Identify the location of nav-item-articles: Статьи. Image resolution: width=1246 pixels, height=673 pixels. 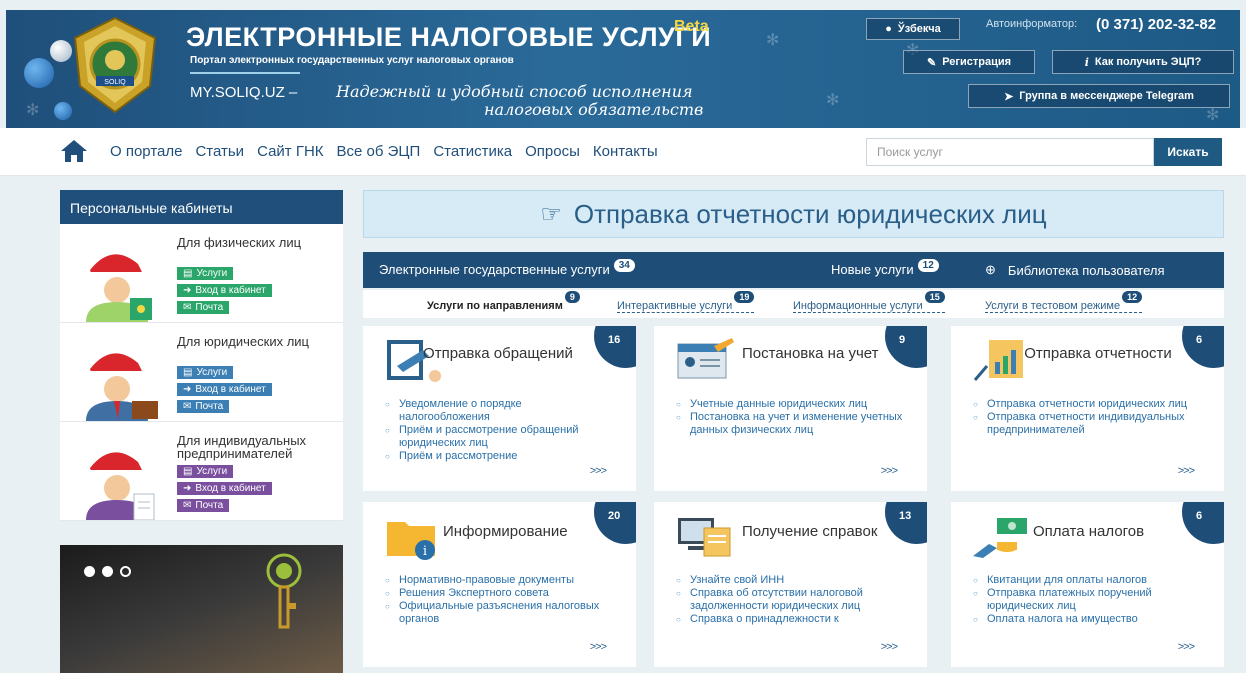
(219, 151).